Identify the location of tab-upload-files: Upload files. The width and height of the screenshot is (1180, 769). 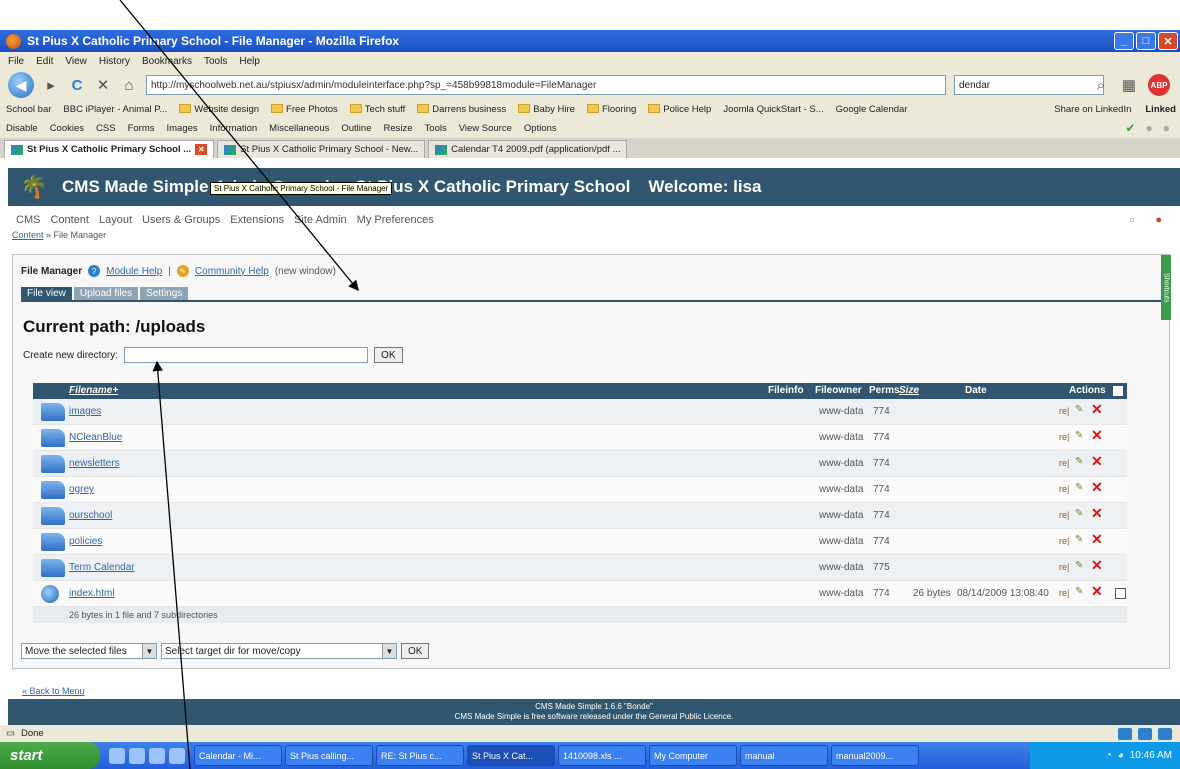
(106, 293).